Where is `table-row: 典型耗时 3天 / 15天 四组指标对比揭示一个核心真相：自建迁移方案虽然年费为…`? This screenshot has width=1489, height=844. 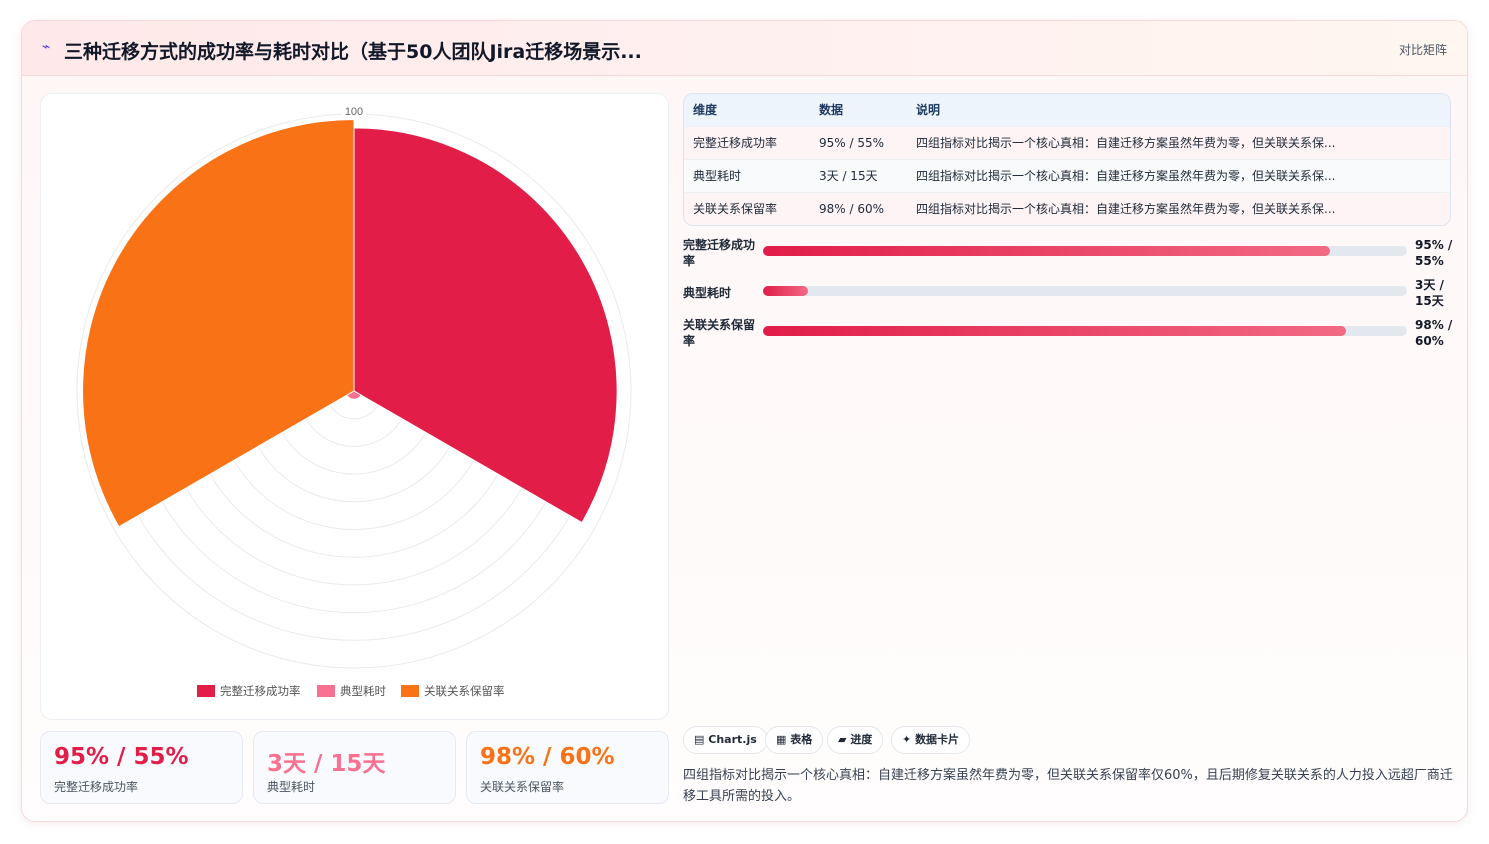 table-row: 典型耗时 3天 / 15天 四组指标对比揭示一个核心真相：自建迁移方案虽然年费为… is located at coordinates (1067, 175).